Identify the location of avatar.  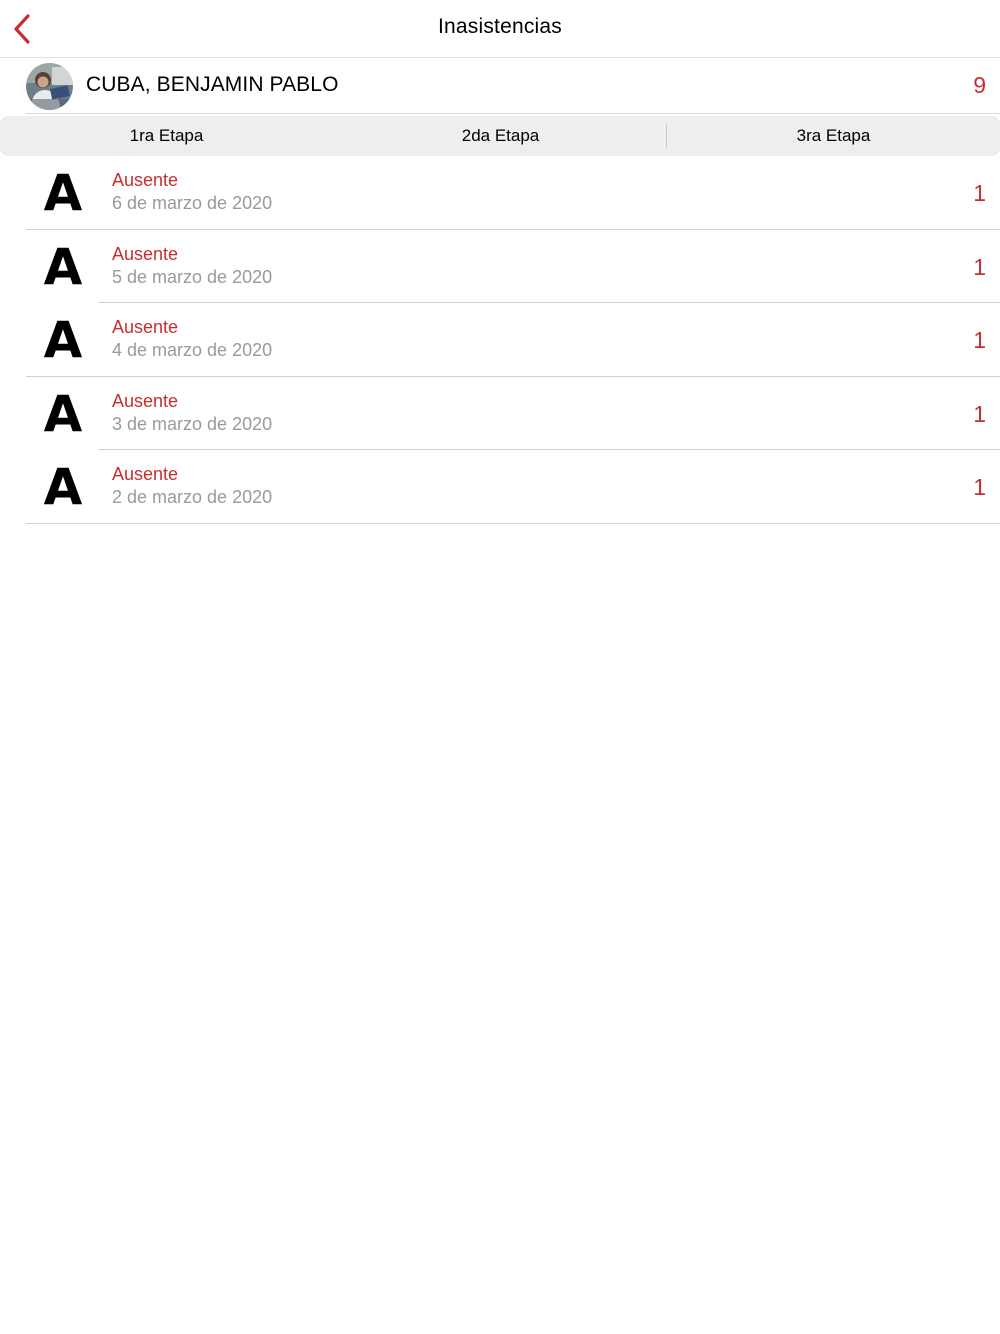
(49, 86).